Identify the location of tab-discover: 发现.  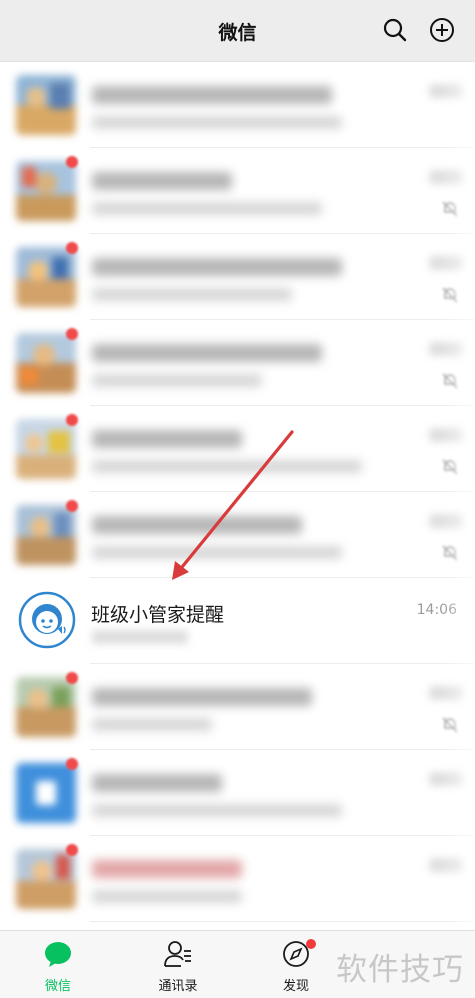
(296, 966).